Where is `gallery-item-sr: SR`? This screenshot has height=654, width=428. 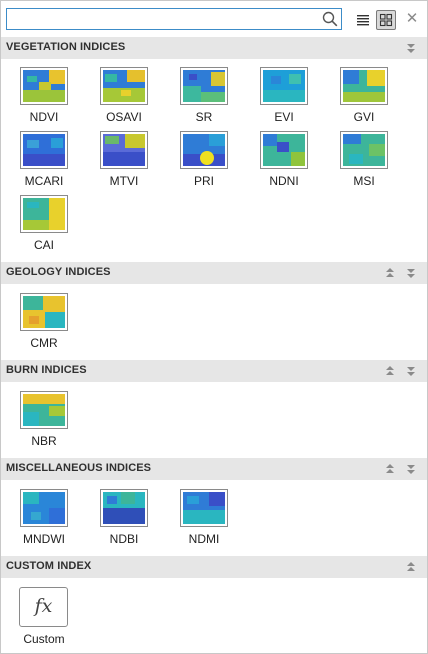
gallery-item-sr: SR is located at coordinates (205, 100).